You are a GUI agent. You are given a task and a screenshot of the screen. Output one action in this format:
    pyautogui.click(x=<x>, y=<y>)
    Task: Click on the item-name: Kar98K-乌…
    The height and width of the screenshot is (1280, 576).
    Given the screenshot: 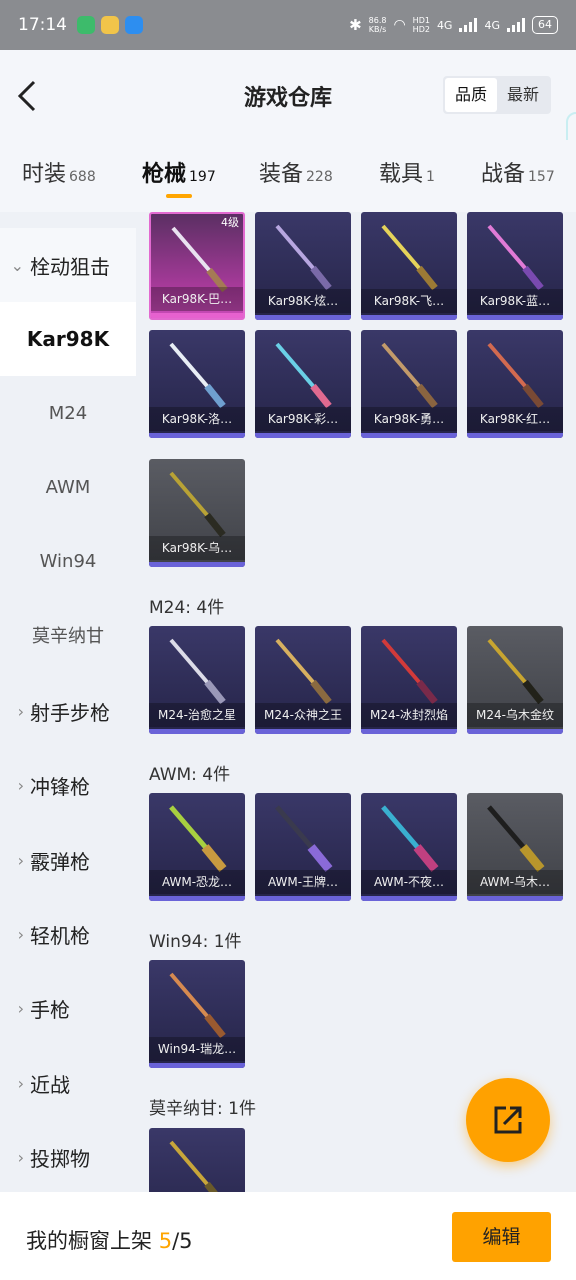 What is the action you would take?
    pyautogui.click(x=197, y=548)
    